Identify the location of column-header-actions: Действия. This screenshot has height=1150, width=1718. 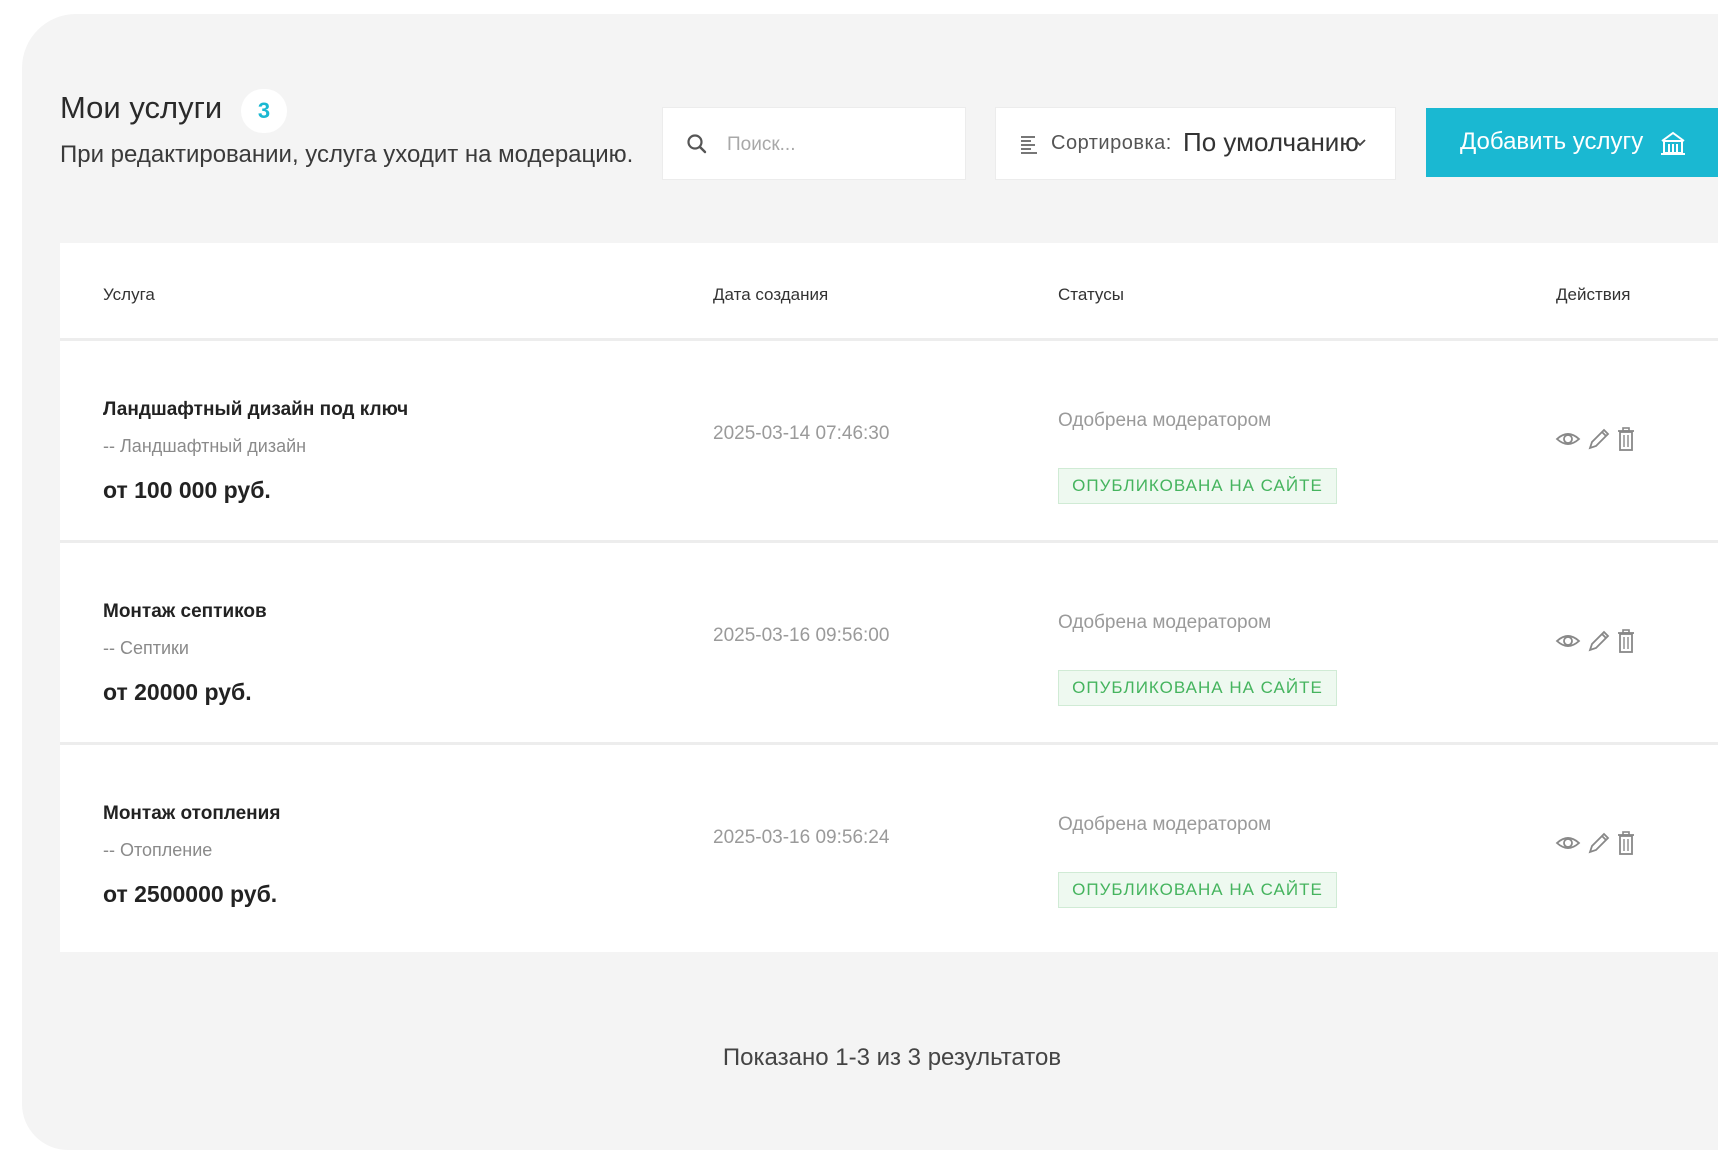
(1593, 294).